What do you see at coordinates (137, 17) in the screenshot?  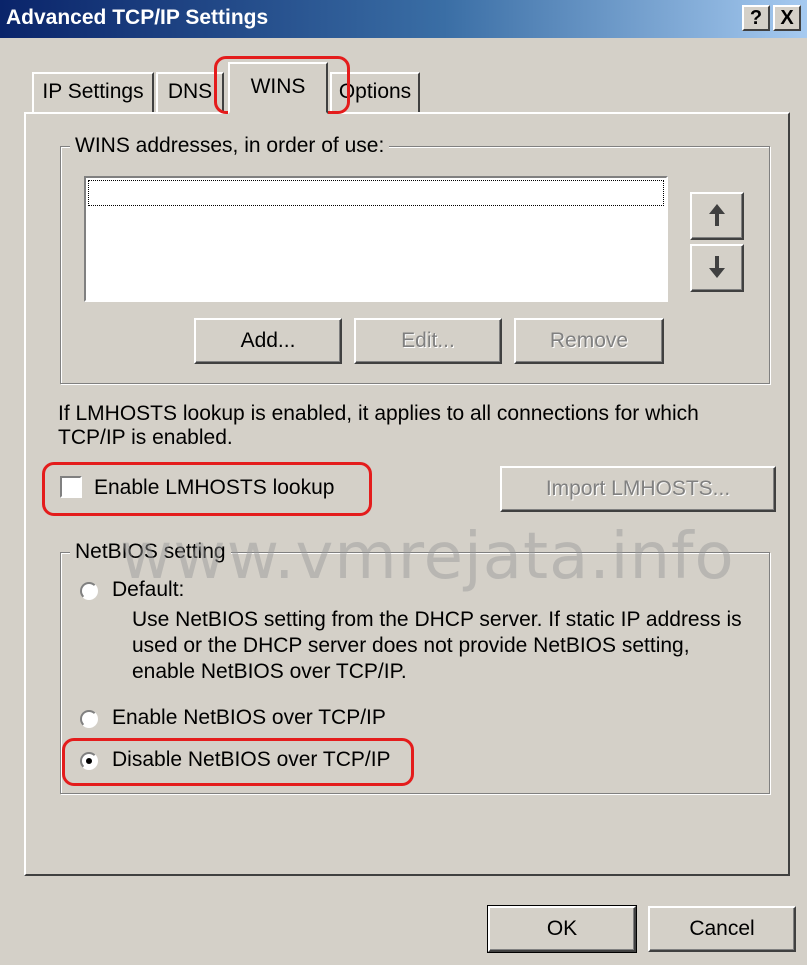 I see `window-title: Advanced TCP/IP Settings` at bounding box center [137, 17].